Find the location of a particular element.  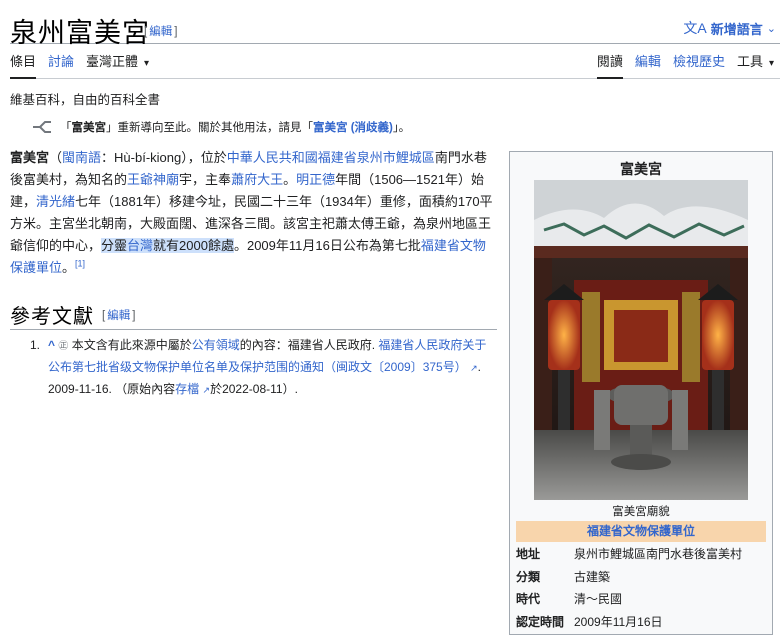

image-caption: 富美宮廟貌 is located at coordinates (641, 512).